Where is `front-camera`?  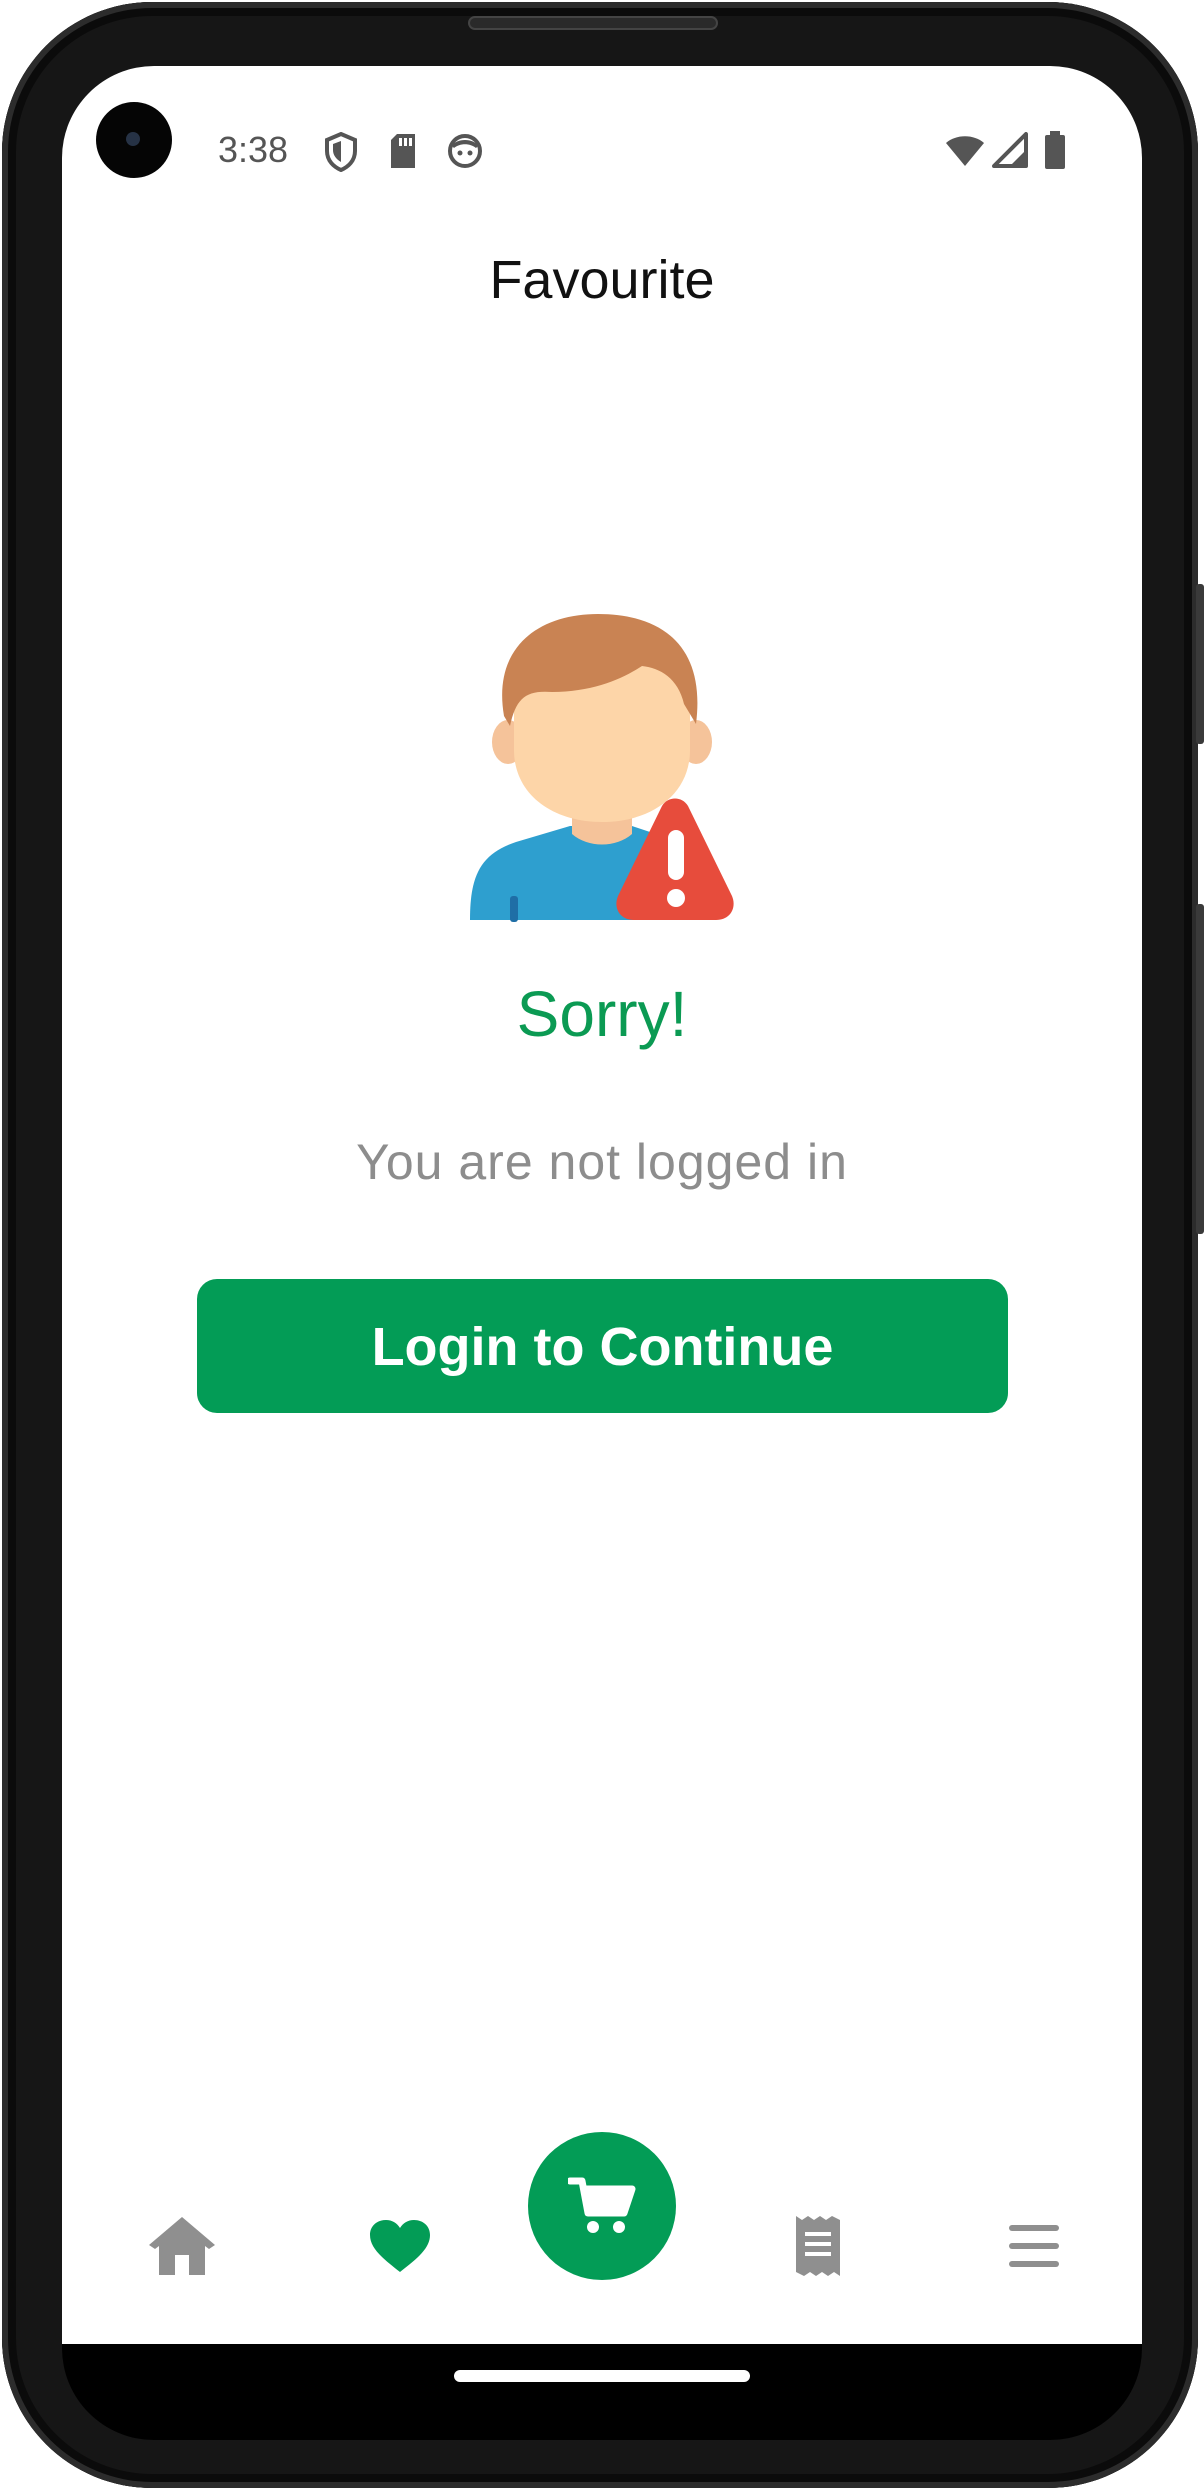
front-camera is located at coordinates (134, 140).